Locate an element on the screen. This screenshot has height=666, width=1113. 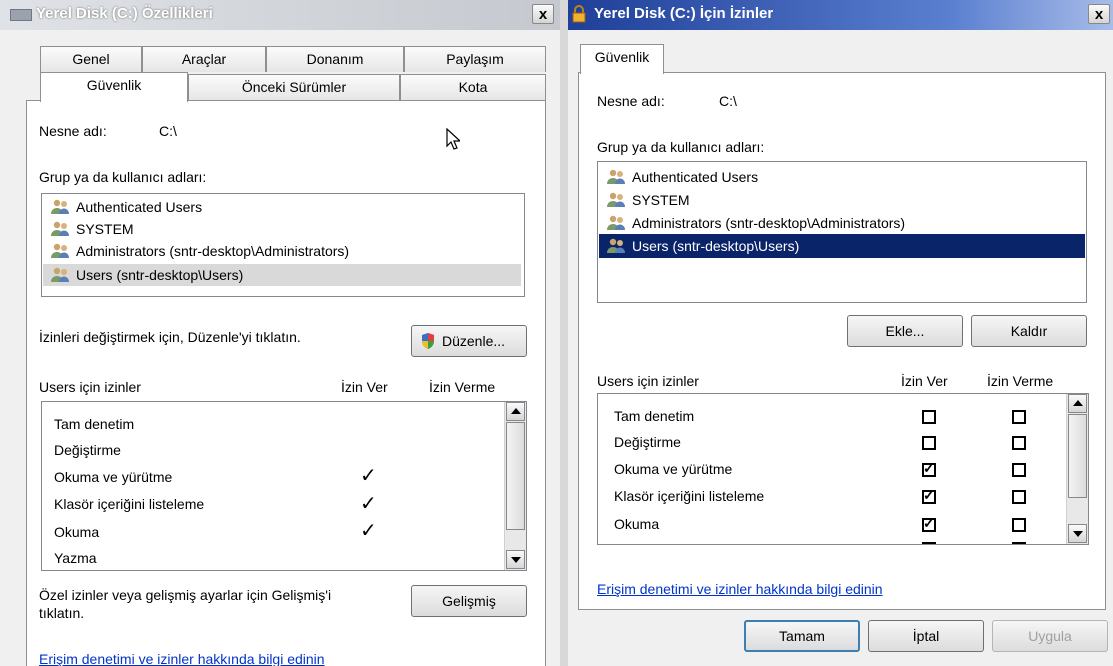
remove-button: Kaldır is located at coordinates (1029, 331).